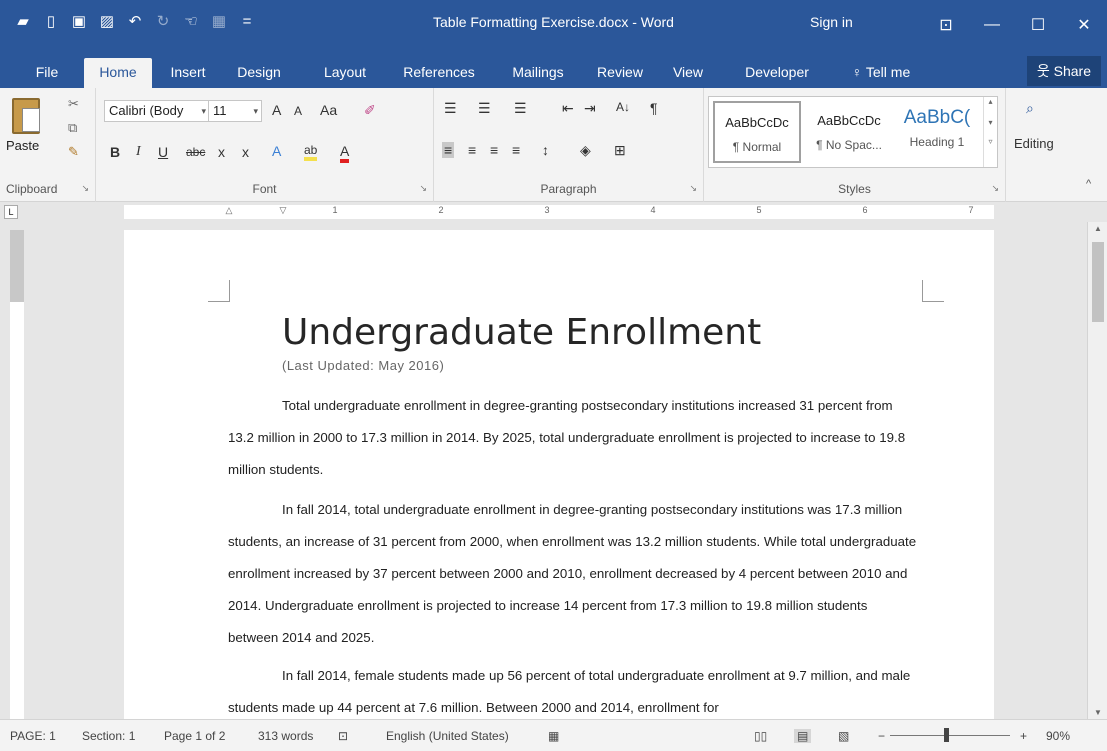 Image resolution: width=1107 pixels, height=751 pixels. I want to click on chevron-down-icon: ▾, so click(990, 122).